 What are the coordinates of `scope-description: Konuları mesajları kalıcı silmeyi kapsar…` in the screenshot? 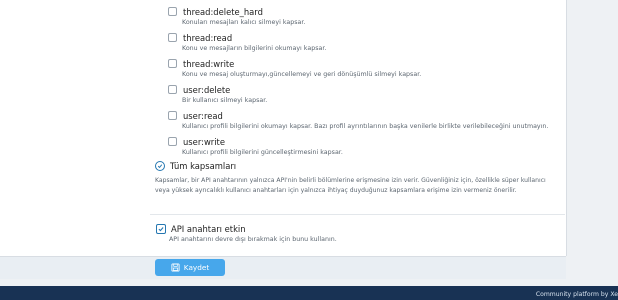 It's located at (244, 22).